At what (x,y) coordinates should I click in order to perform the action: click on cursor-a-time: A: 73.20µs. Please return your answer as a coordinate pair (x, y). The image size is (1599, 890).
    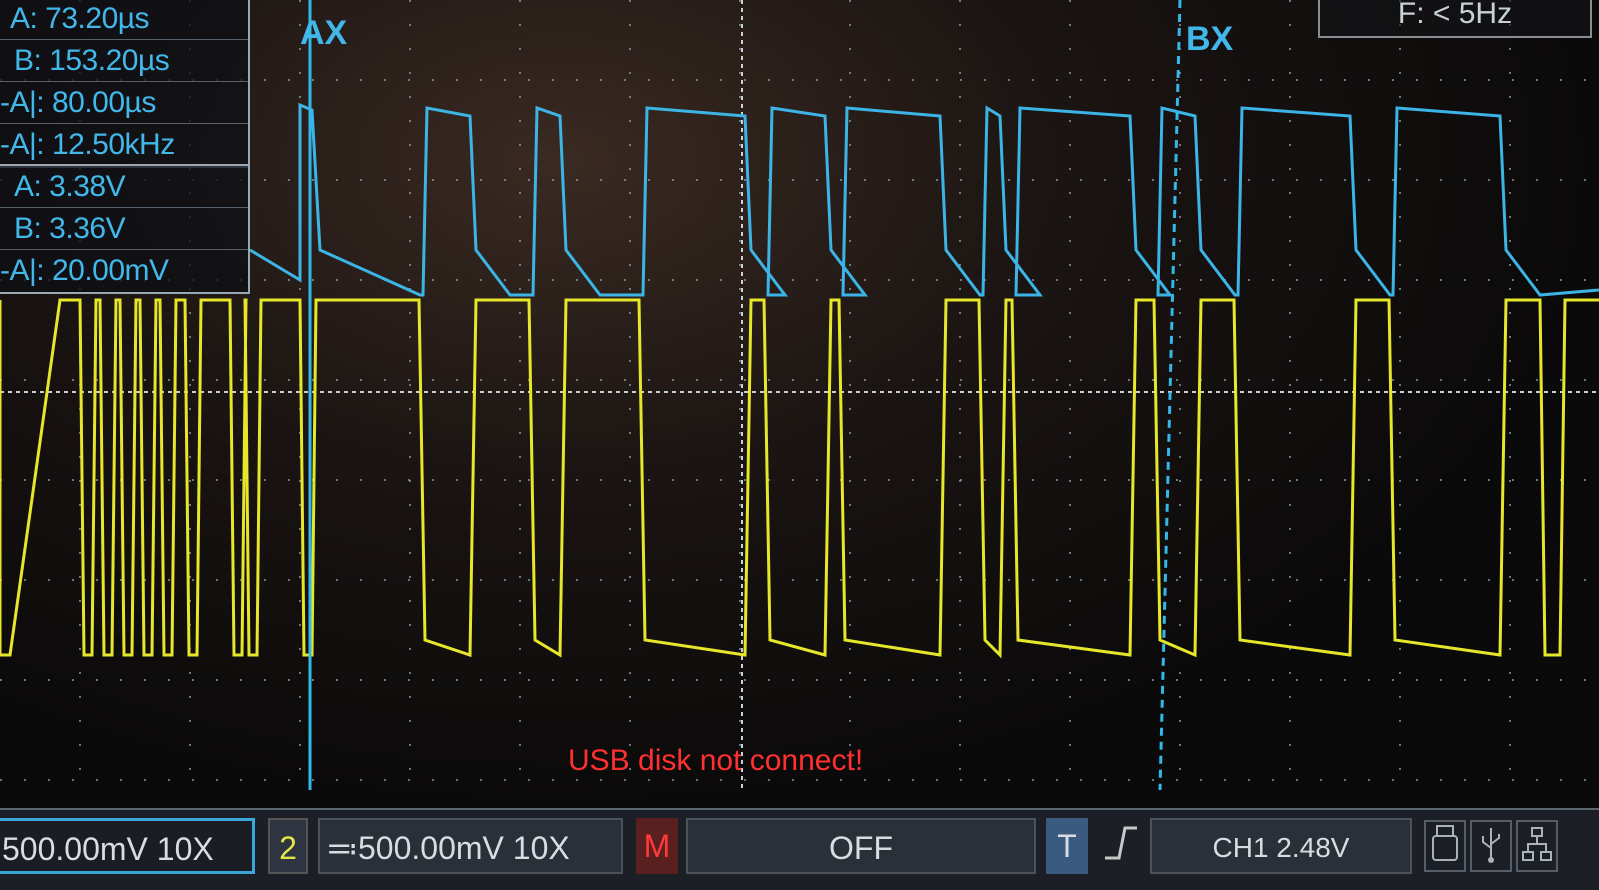
    Looking at the image, I should click on (124, 20).